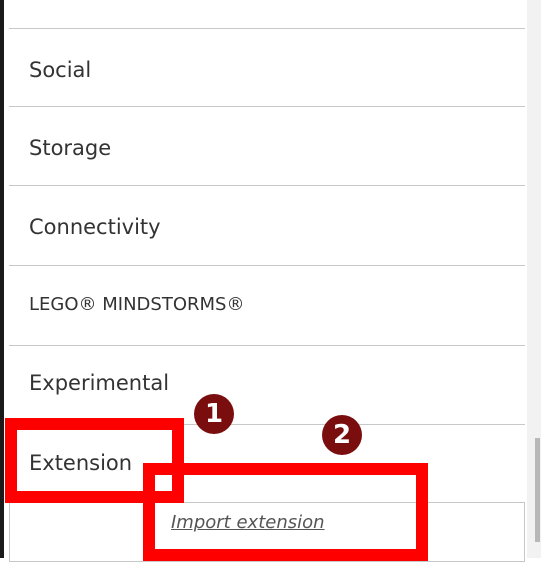 The height and width of the screenshot is (562, 541). I want to click on left-border, so click(2, 279).